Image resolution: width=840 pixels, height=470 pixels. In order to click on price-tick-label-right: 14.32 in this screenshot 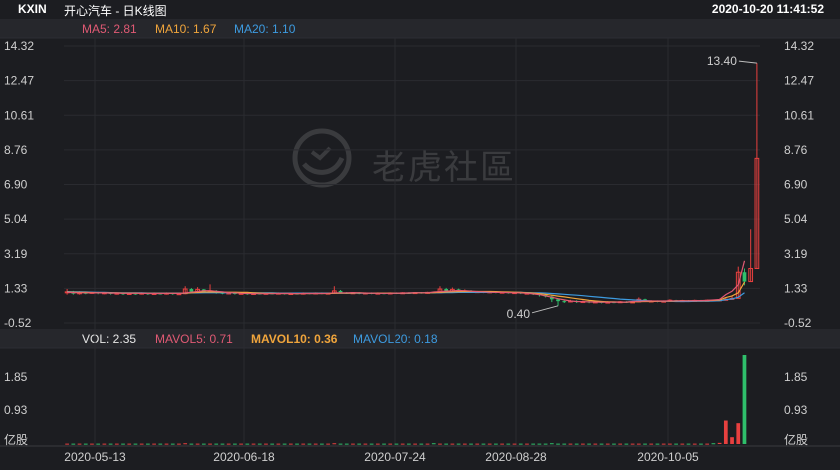, I will do `click(799, 46)`.